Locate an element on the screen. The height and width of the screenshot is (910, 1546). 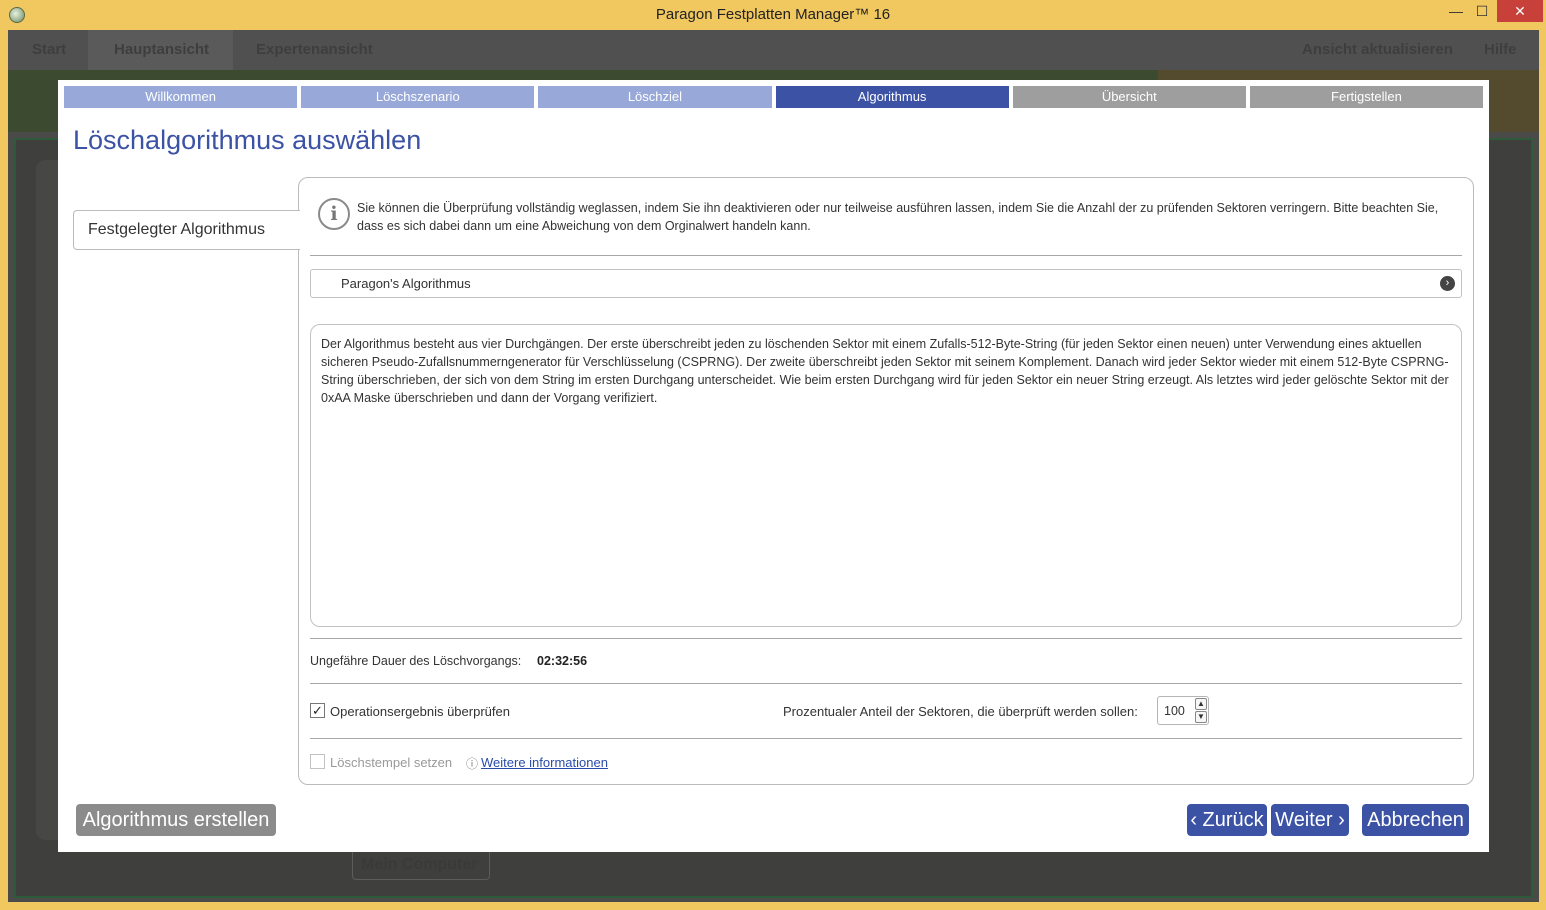
tab-fixed-algorithm: Festgelegter Algorithmus is located at coordinates (186, 230).